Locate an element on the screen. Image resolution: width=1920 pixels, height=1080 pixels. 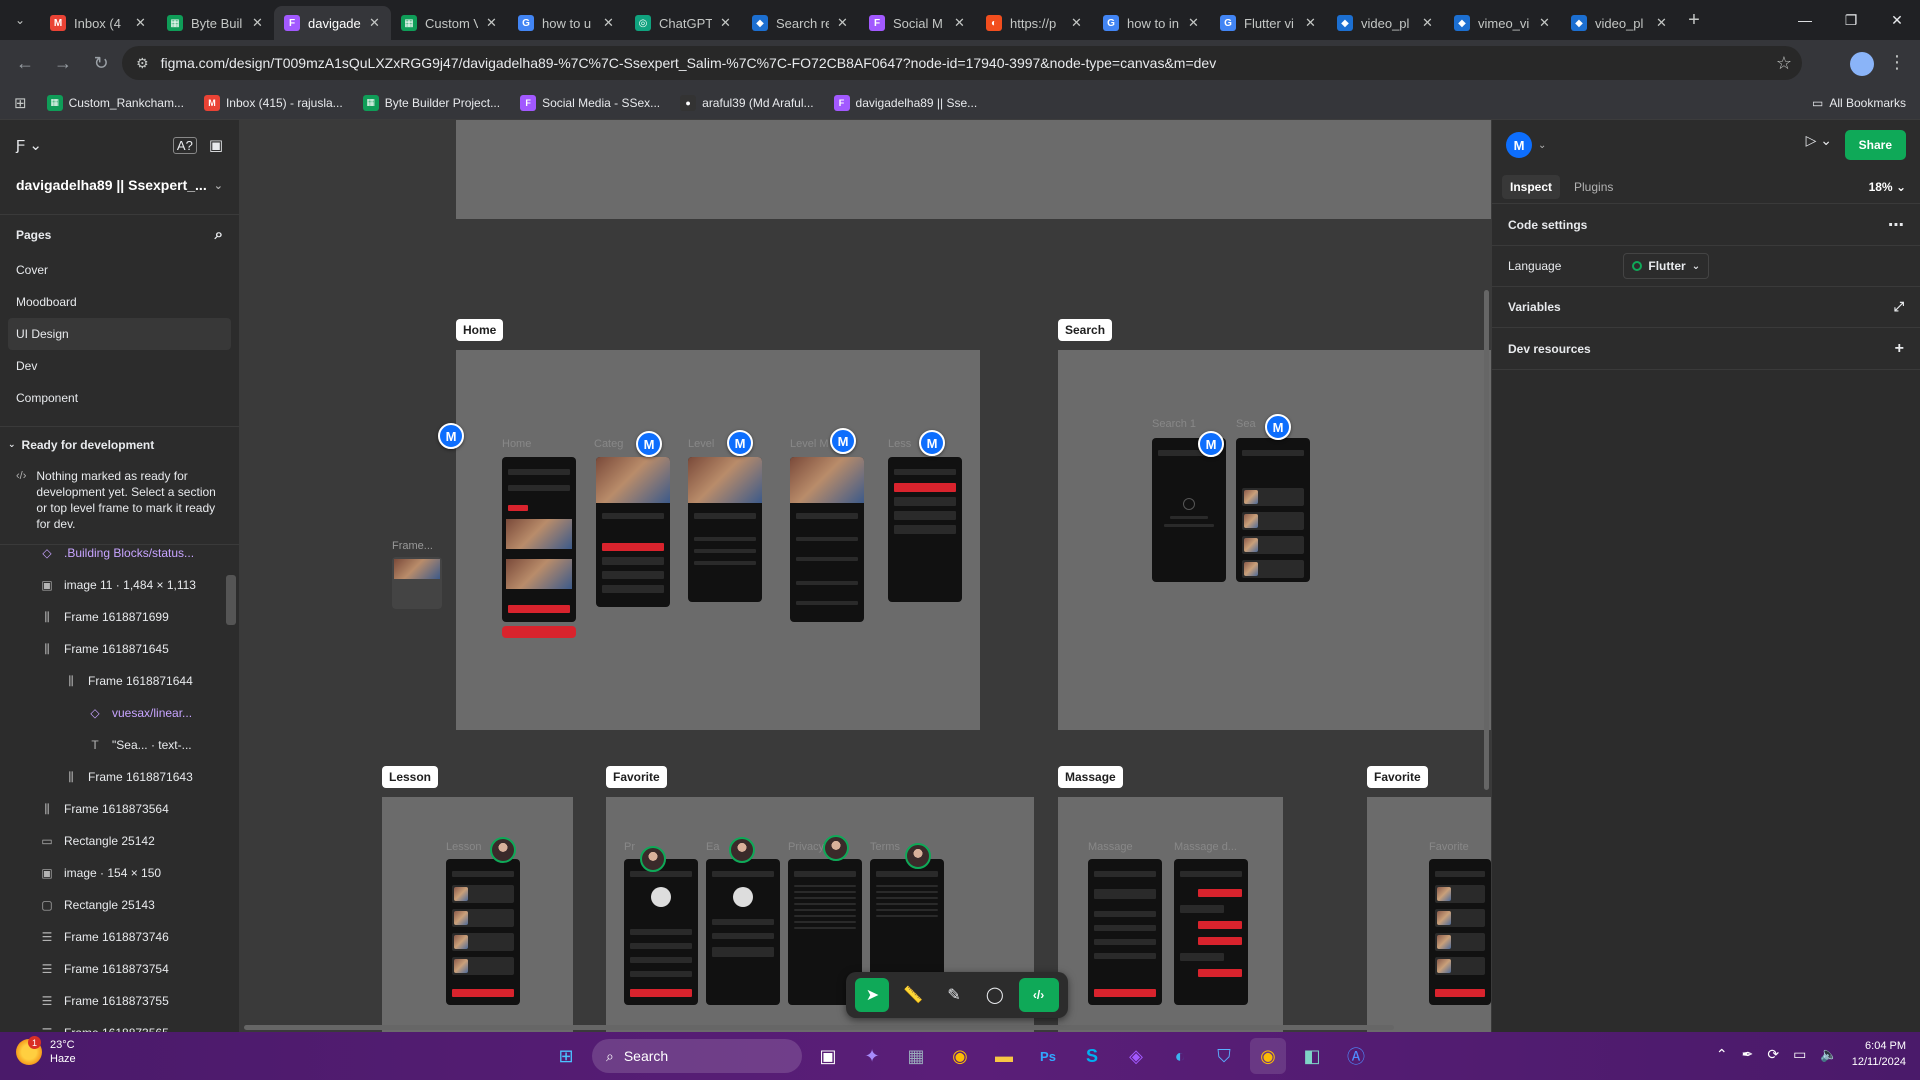
app-store-icon: Ⓐ is located at coordinates (1356, 1056).